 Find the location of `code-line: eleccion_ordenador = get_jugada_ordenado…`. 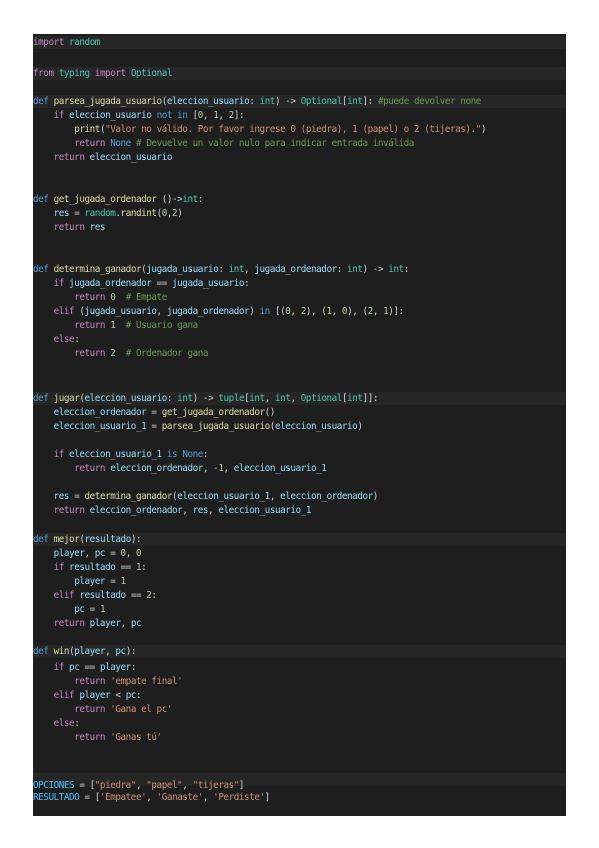

code-line: eleccion_ordenador = get_jugada_ordenado… is located at coordinates (299, 412).